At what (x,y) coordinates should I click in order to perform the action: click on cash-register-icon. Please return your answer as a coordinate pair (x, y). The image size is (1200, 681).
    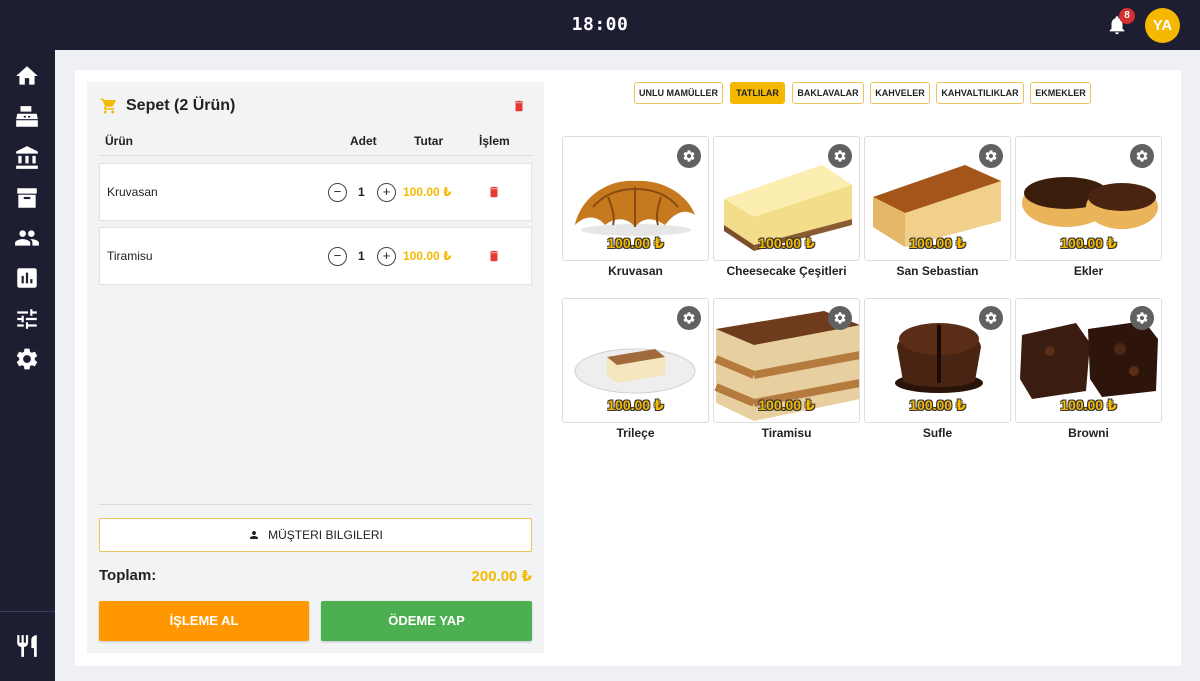
    Looking at the image, I should click on (27, 117).